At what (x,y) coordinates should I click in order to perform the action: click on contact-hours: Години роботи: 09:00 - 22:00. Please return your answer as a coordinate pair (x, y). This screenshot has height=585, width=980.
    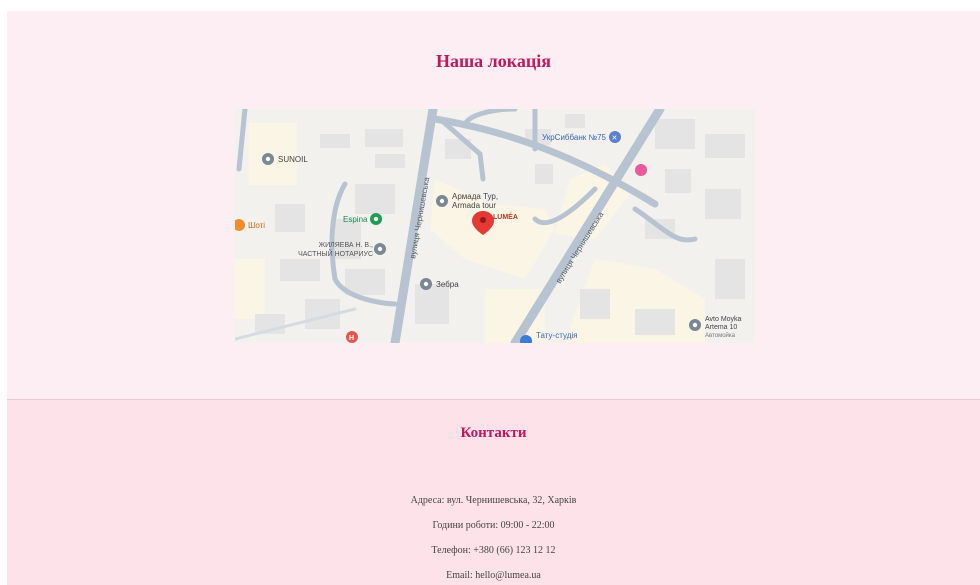
    Looking at the image, I should click on (493, 525).